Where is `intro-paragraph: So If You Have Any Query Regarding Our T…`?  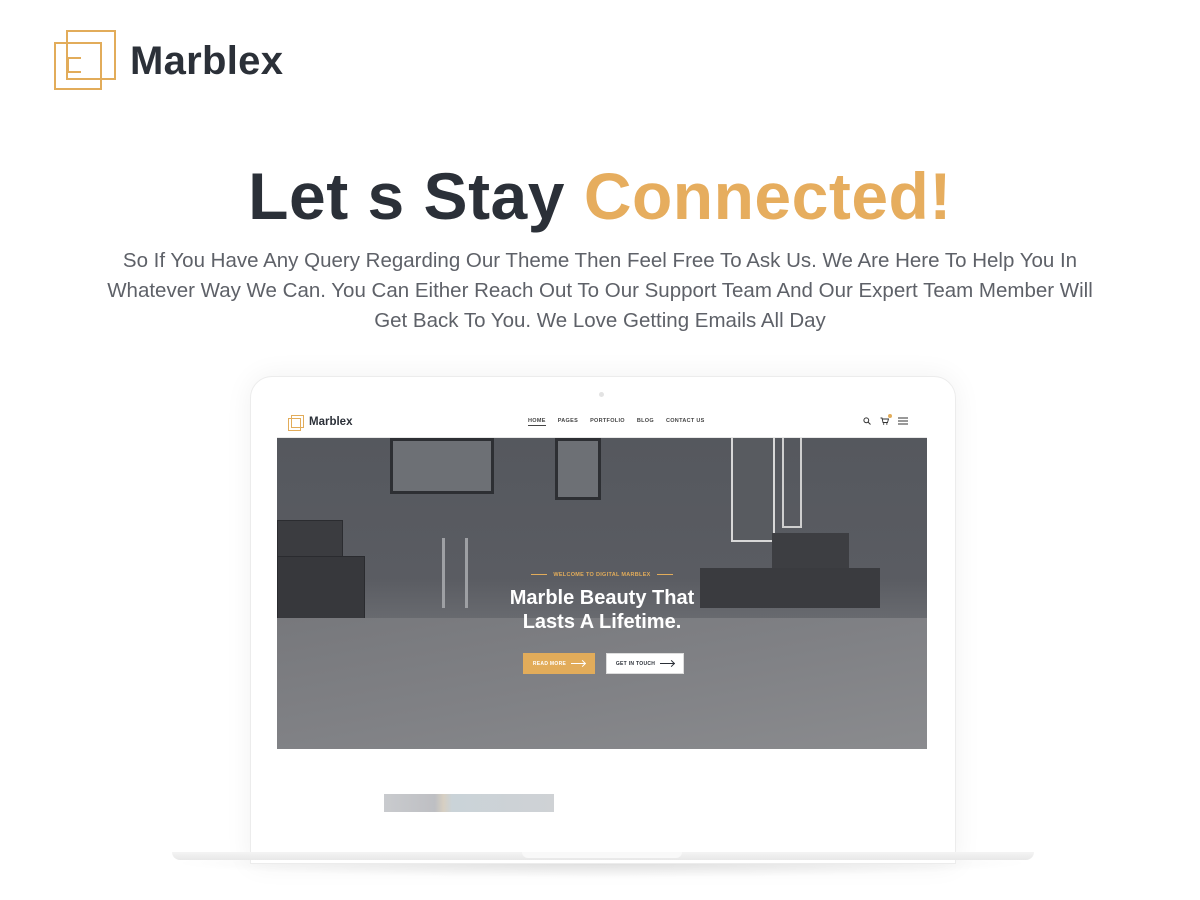
intro-paragraph: So If You Have Any Query Regarding Our T… is located at coordinates (600, 290).